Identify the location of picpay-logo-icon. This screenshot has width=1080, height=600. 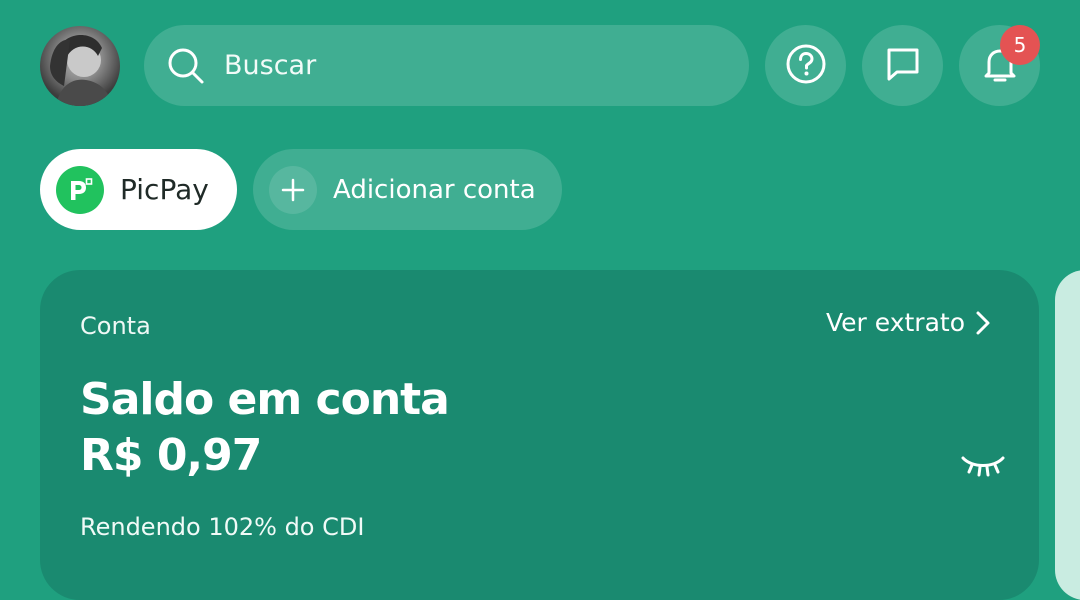
(80, 189).